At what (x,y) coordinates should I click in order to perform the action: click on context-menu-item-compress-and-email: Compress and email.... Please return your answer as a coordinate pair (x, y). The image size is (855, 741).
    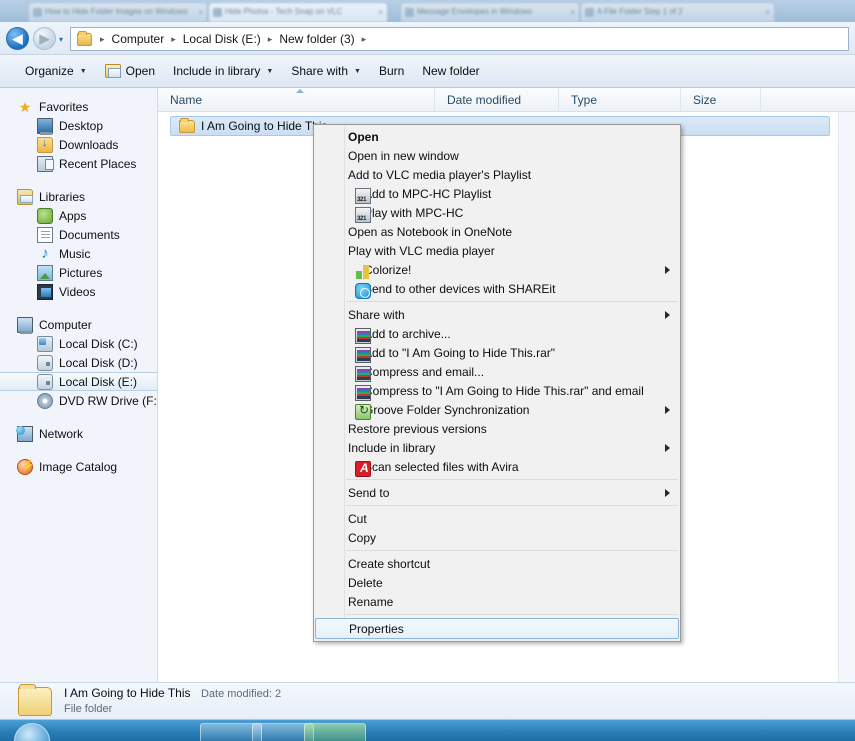
    Looking at the image, I should click on (497, 372).